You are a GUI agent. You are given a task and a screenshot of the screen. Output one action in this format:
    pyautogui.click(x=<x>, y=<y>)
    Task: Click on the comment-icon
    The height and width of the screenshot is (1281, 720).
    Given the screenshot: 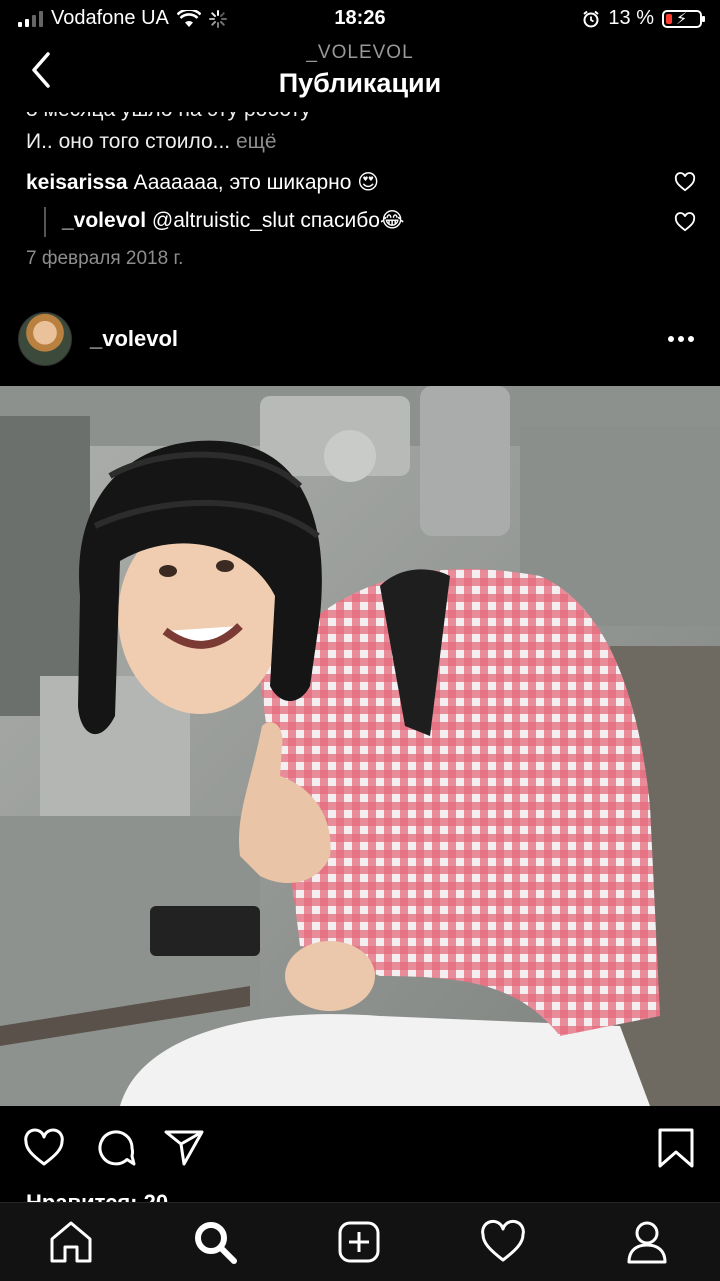 What is the action you would take?
    pyautogui.click(x=116, y=1148)
    